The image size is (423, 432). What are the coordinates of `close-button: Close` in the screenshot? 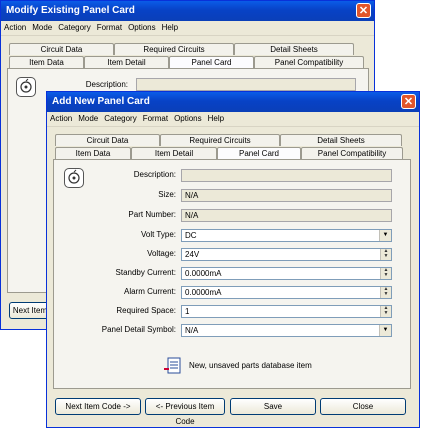 It's located at (363, 406).